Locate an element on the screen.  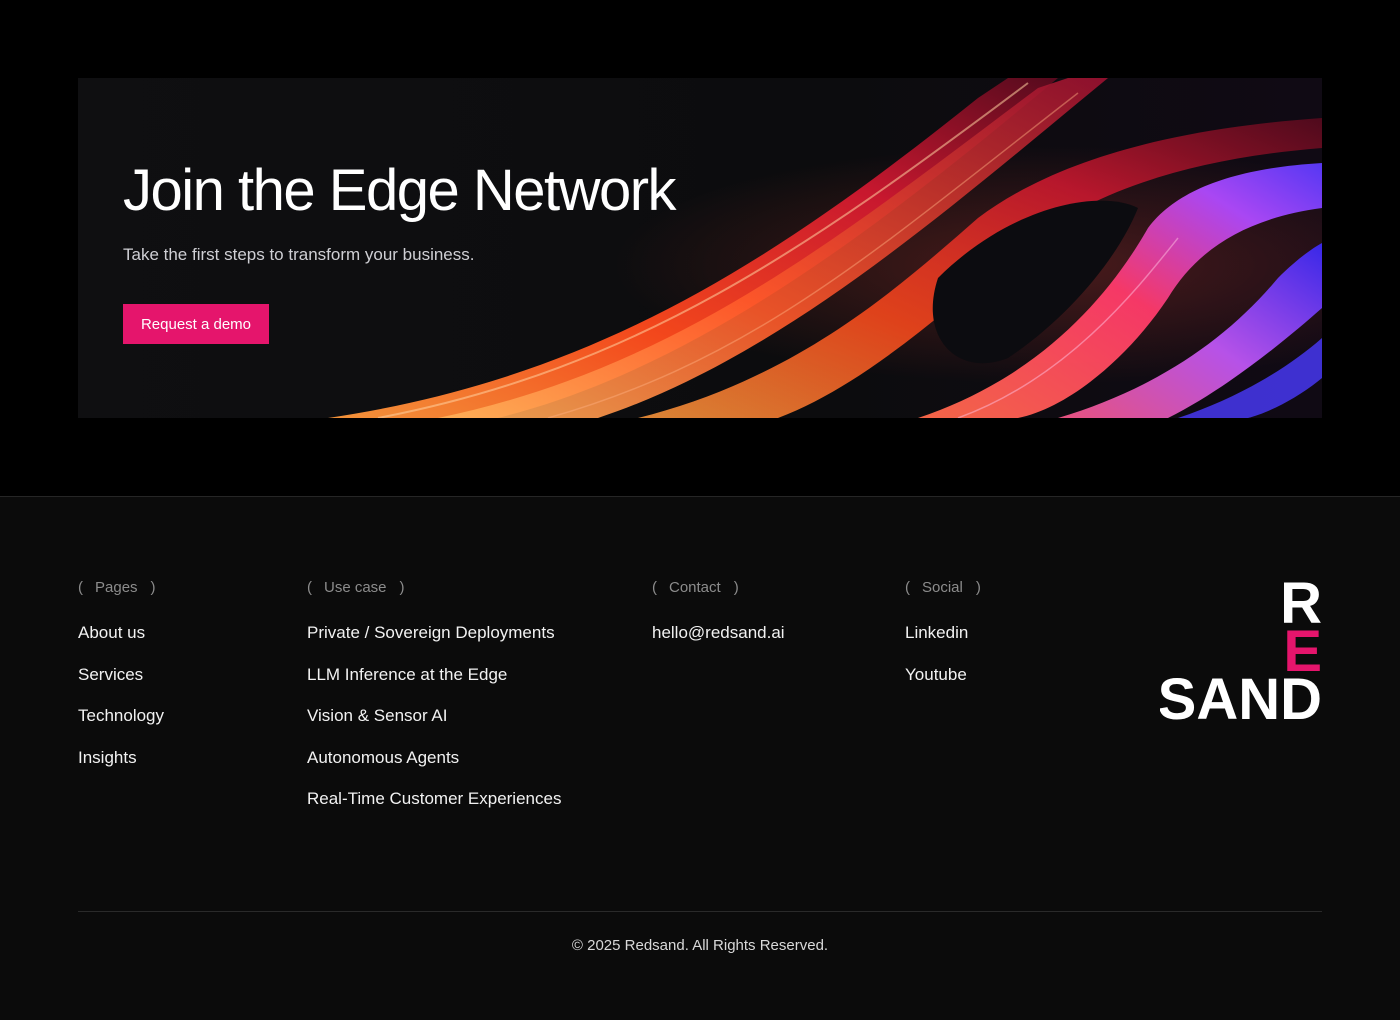
social-link-linkedin: Linkedin is located at coordinates (936, 632).